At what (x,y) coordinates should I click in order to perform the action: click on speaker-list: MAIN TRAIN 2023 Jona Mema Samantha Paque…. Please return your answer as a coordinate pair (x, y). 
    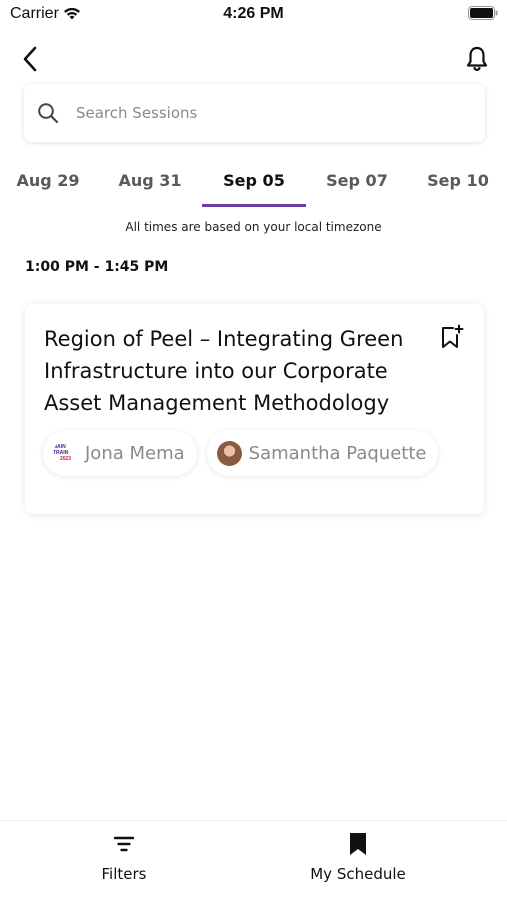
    Looking at the image, I should click on (241, 453).